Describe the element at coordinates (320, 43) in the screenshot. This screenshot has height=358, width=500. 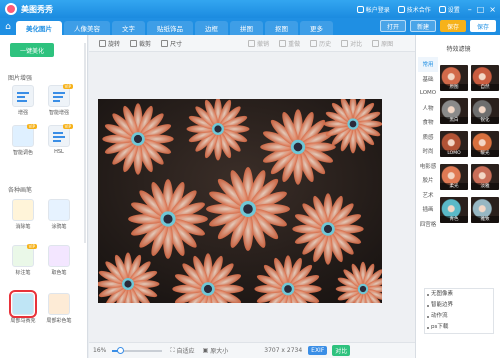
I see `history-button: 历史` at that location.